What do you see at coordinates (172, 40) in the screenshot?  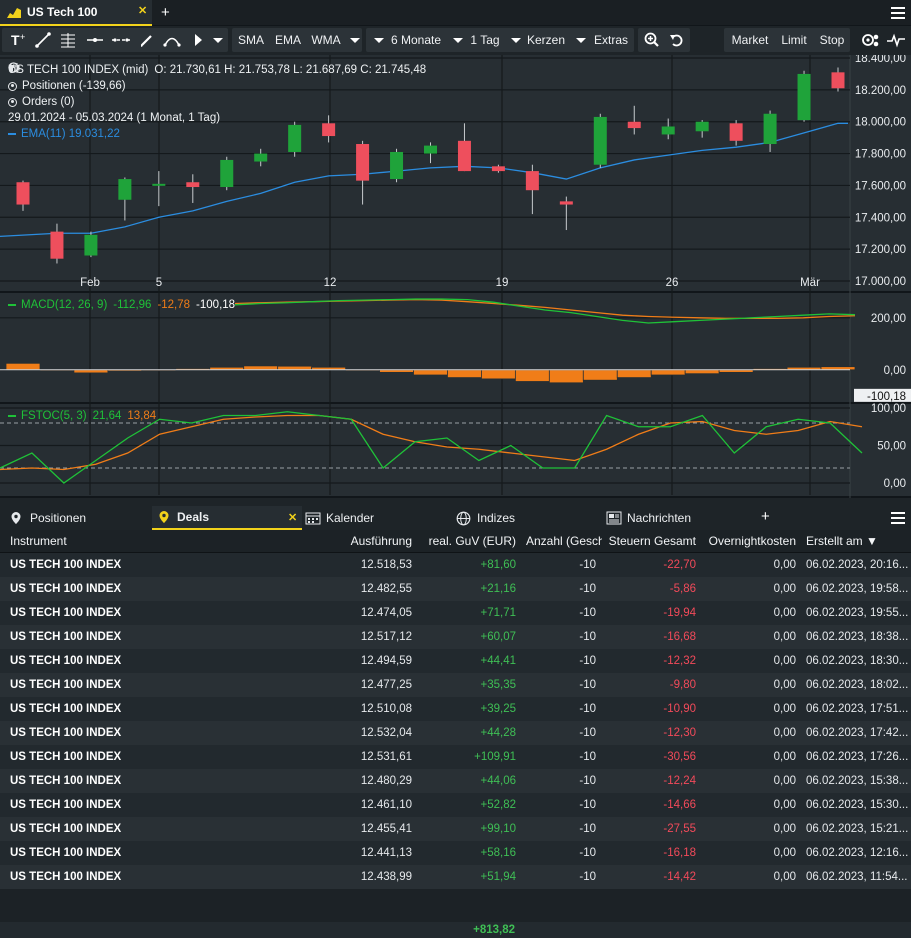 I see `arc-tool-icon` at bounding box center [172, 40].